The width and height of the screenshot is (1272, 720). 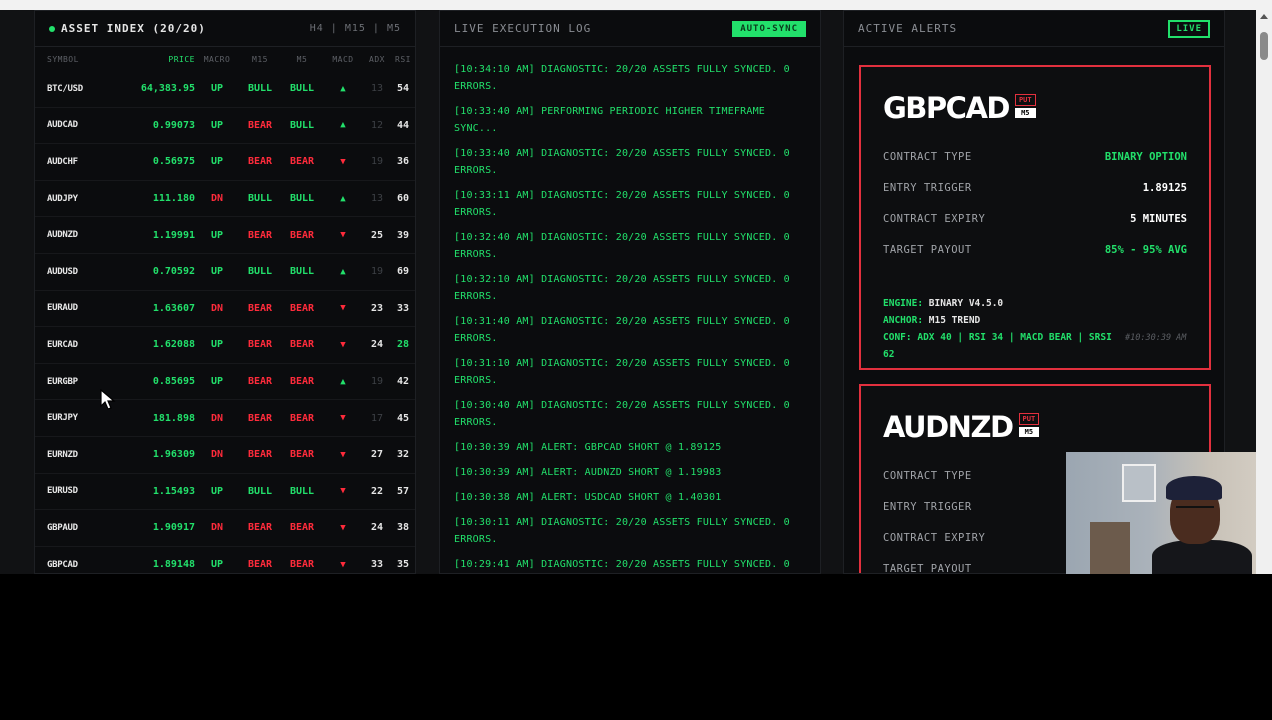 I want to click on table-row: BTC/USD 64,383.95 UP BULL BULL ▲ 13 54, so click(x=225, y=89).